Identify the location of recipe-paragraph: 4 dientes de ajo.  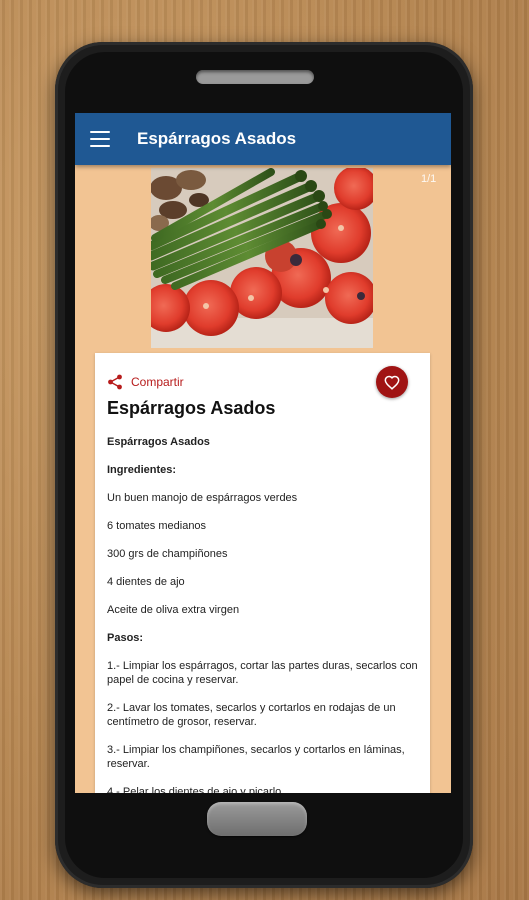
(146, 582).